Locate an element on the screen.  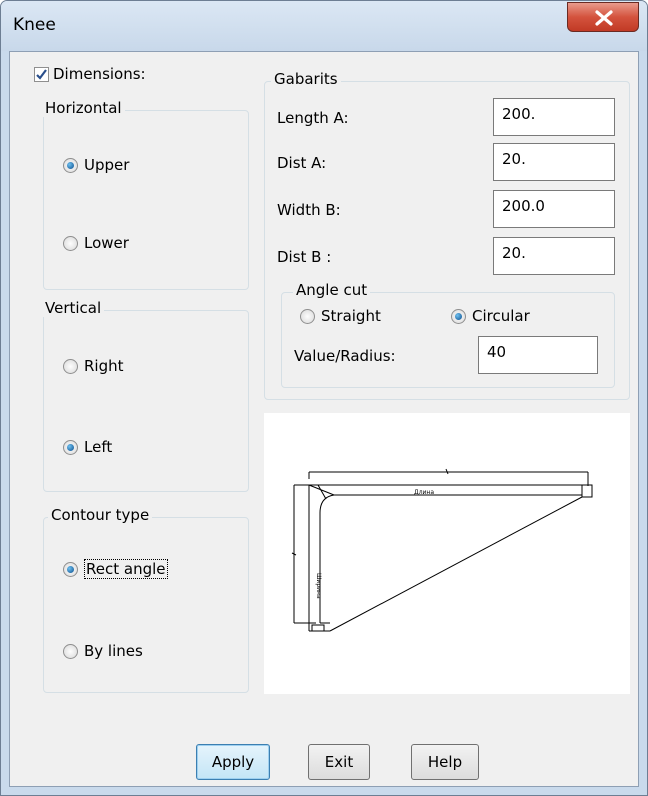
radio-button-right is located at coordinates (70, 366).